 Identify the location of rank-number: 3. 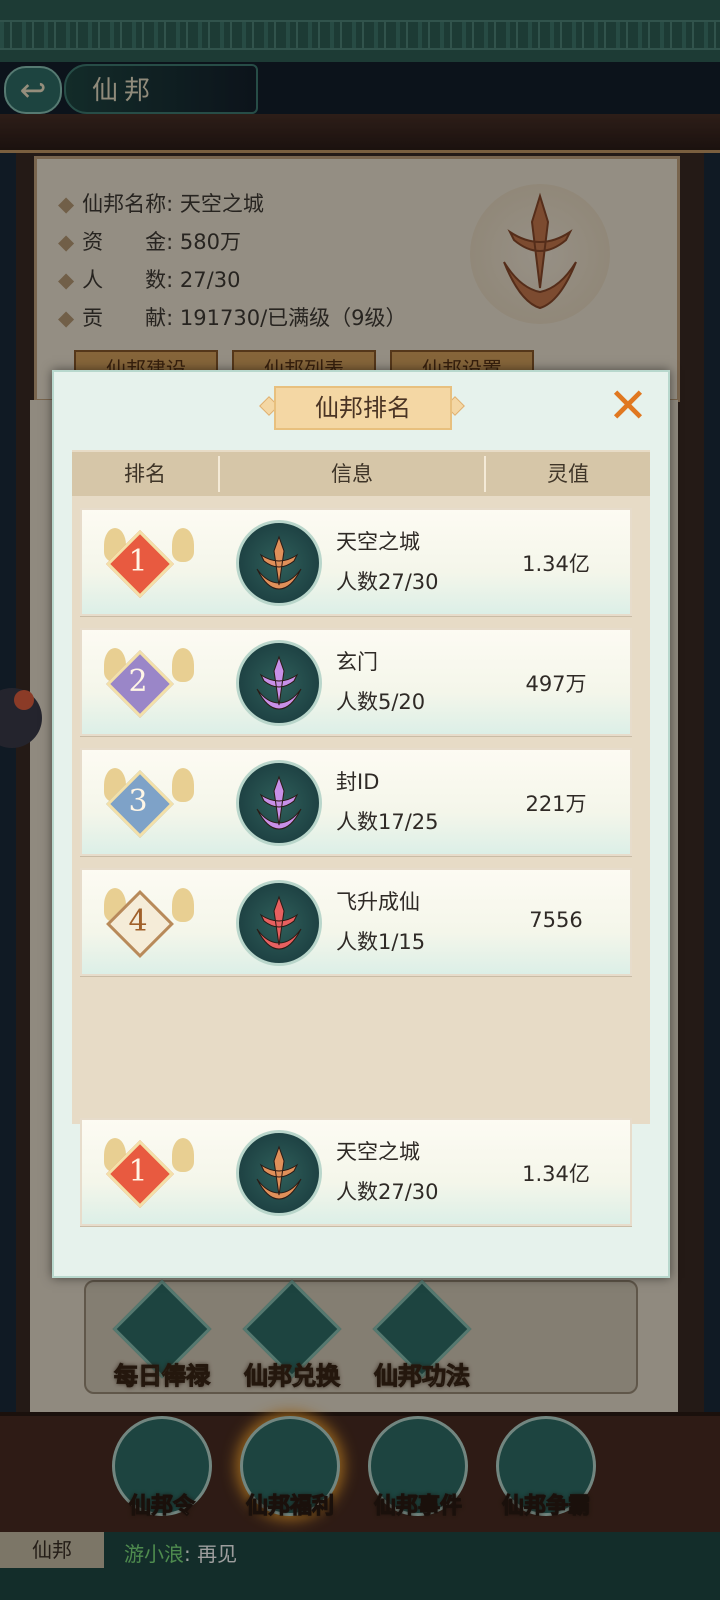
(138, 801).